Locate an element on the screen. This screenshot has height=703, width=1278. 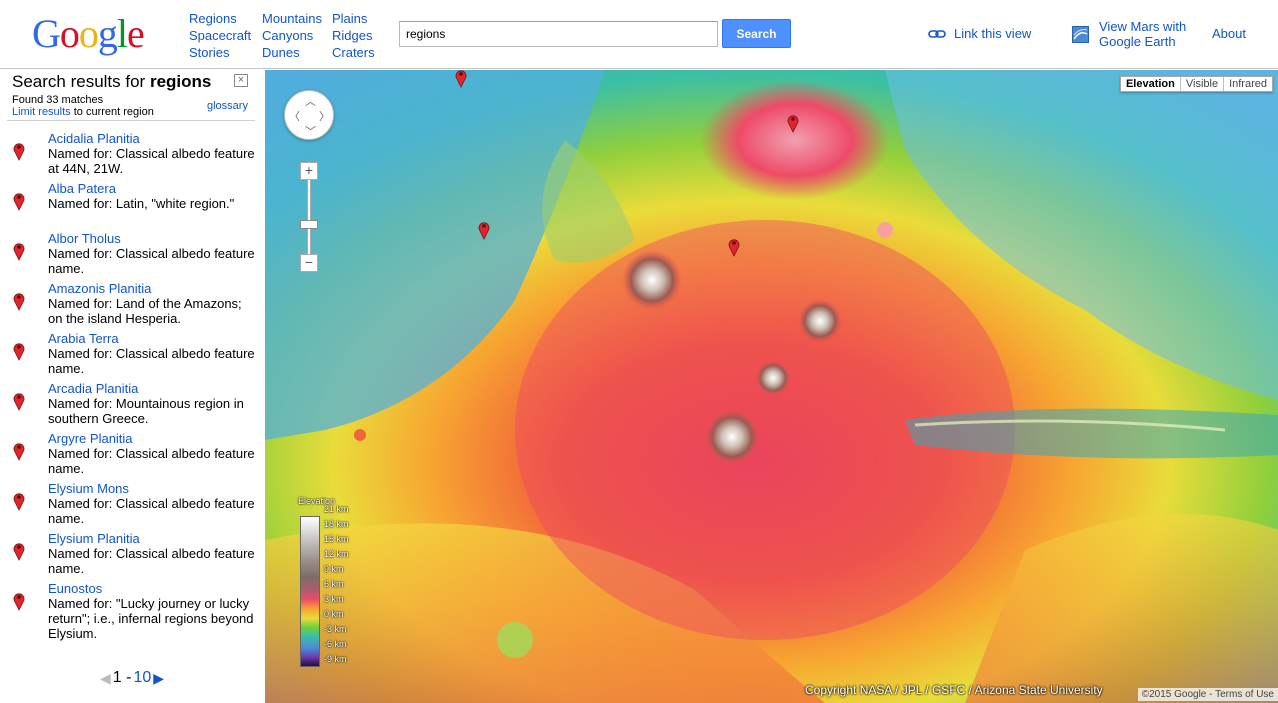
next-page-icon: ▶ is located at coordinates (158, 678).